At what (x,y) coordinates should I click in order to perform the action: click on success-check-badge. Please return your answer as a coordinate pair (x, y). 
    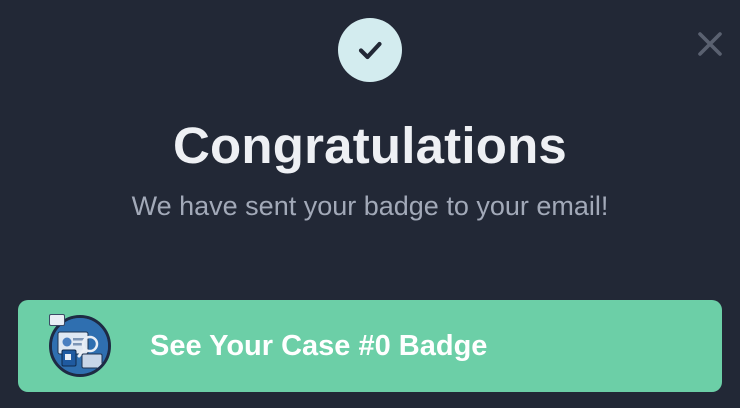
    Looking at the image, I should click on (370, 50).